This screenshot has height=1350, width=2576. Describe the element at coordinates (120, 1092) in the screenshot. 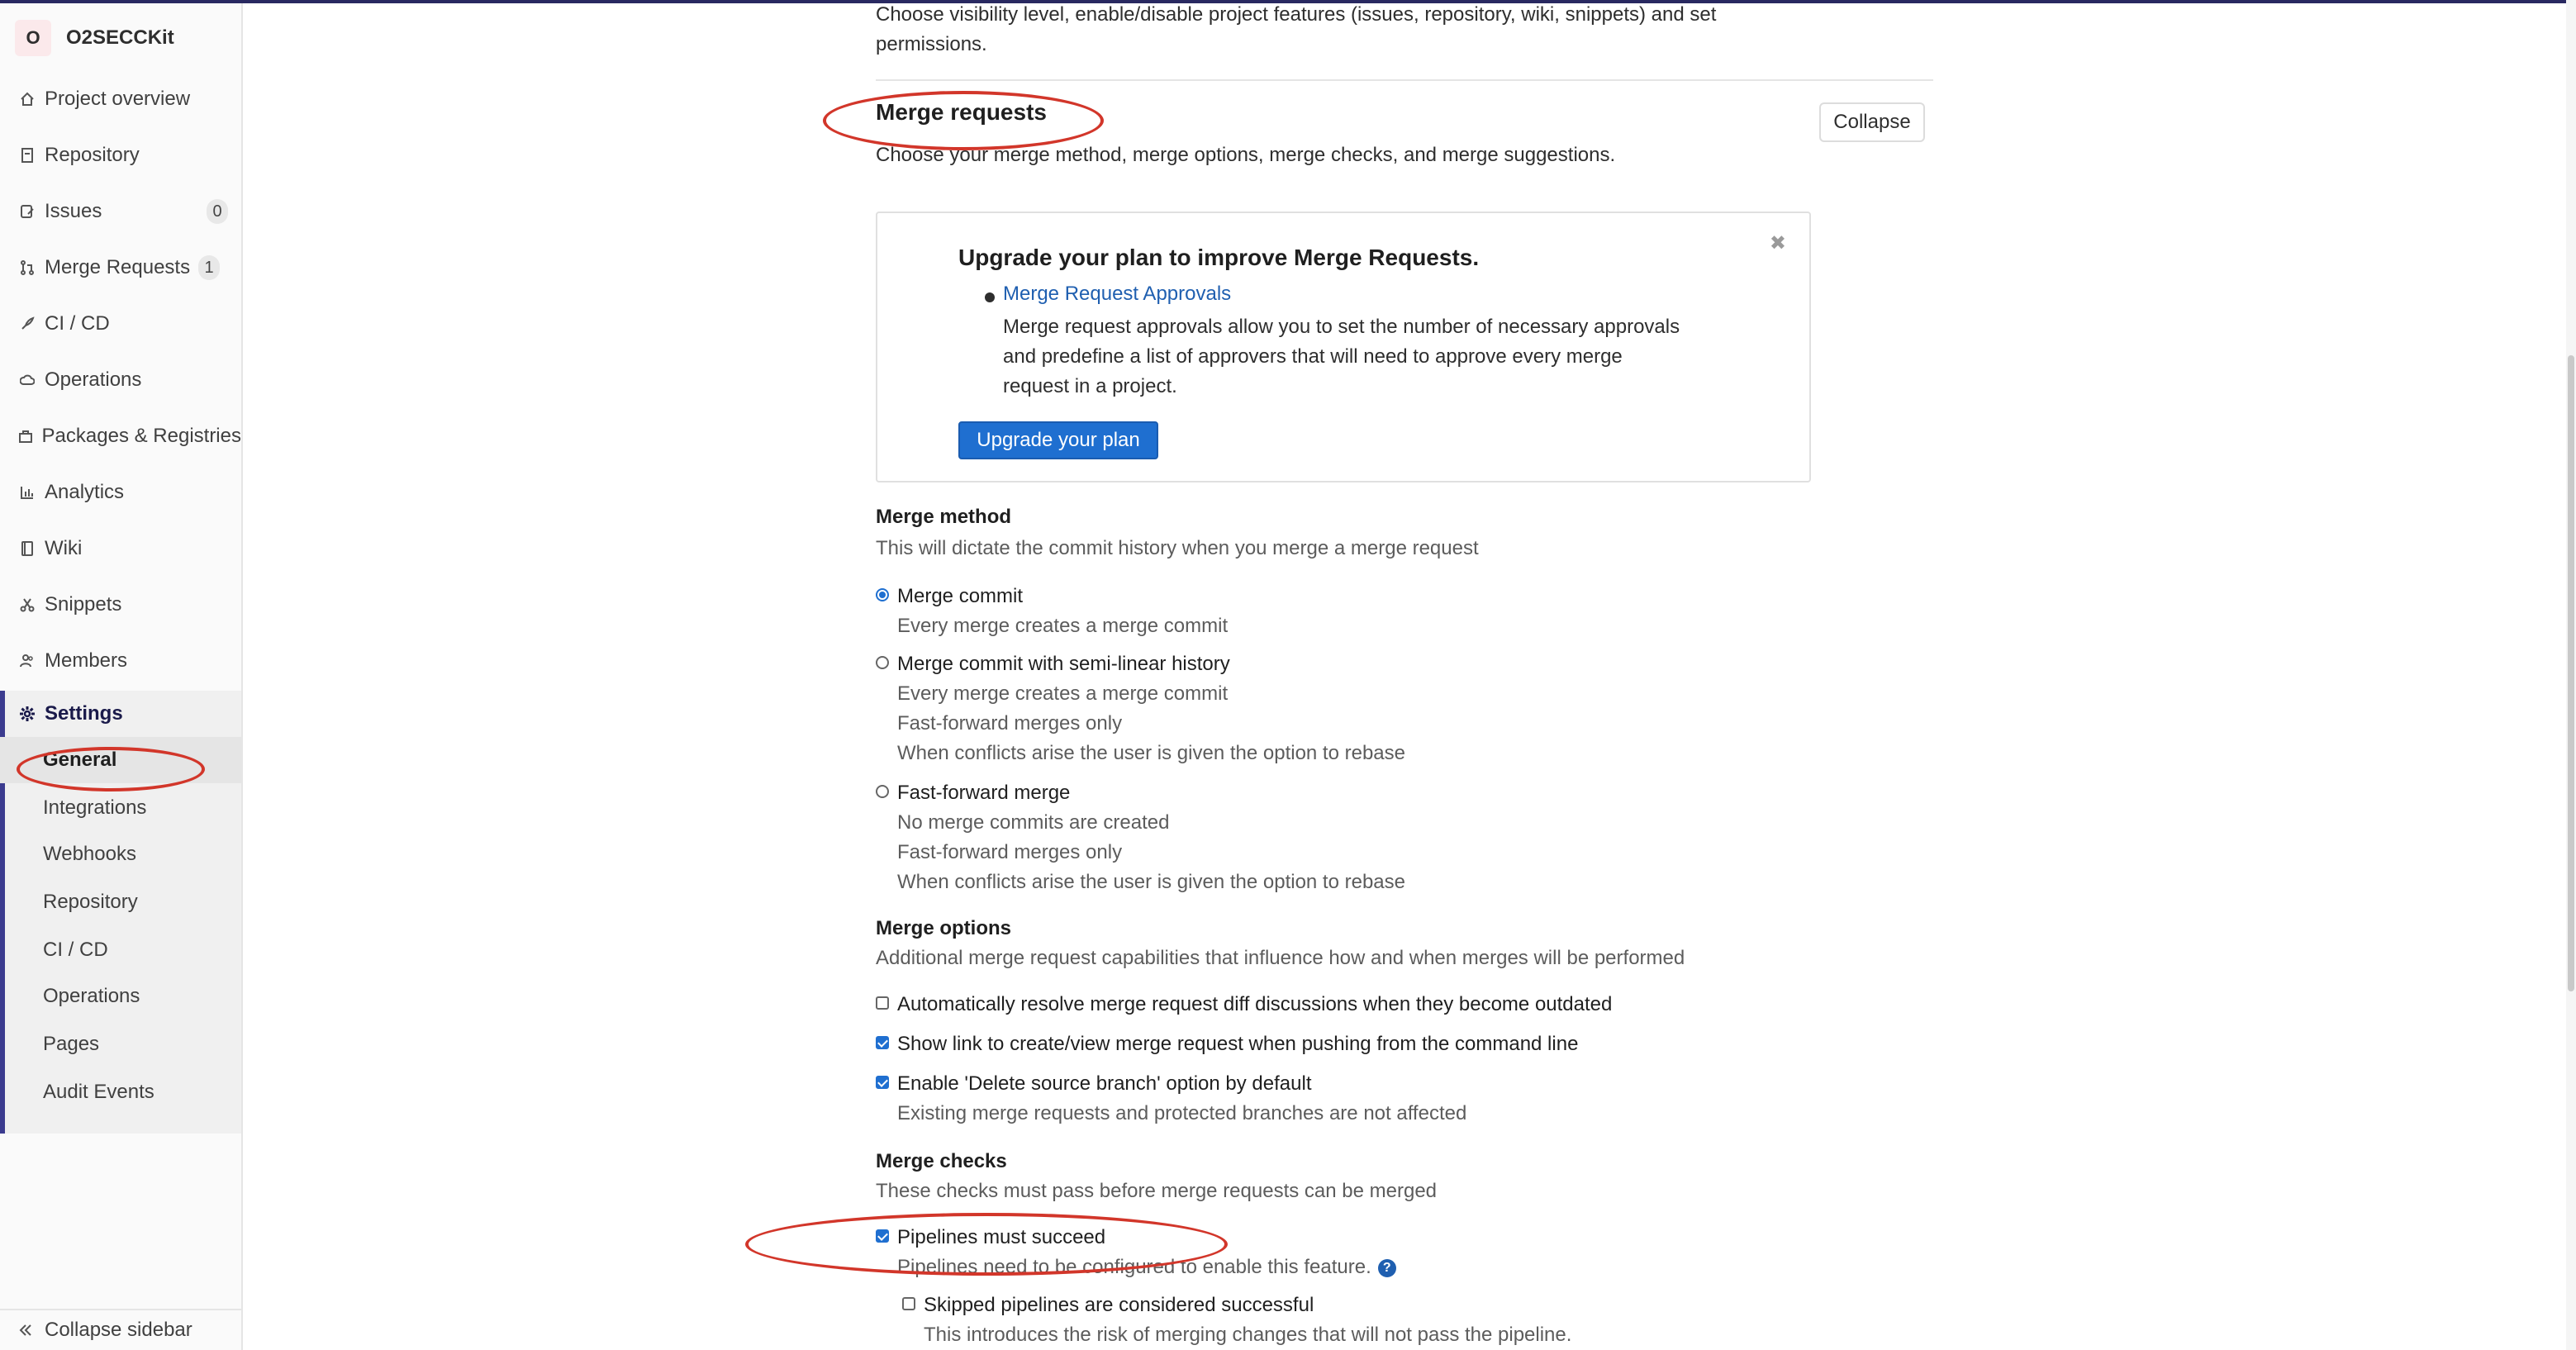

I see `sidebar-subitem-audit-events: Audit Events` at that location.